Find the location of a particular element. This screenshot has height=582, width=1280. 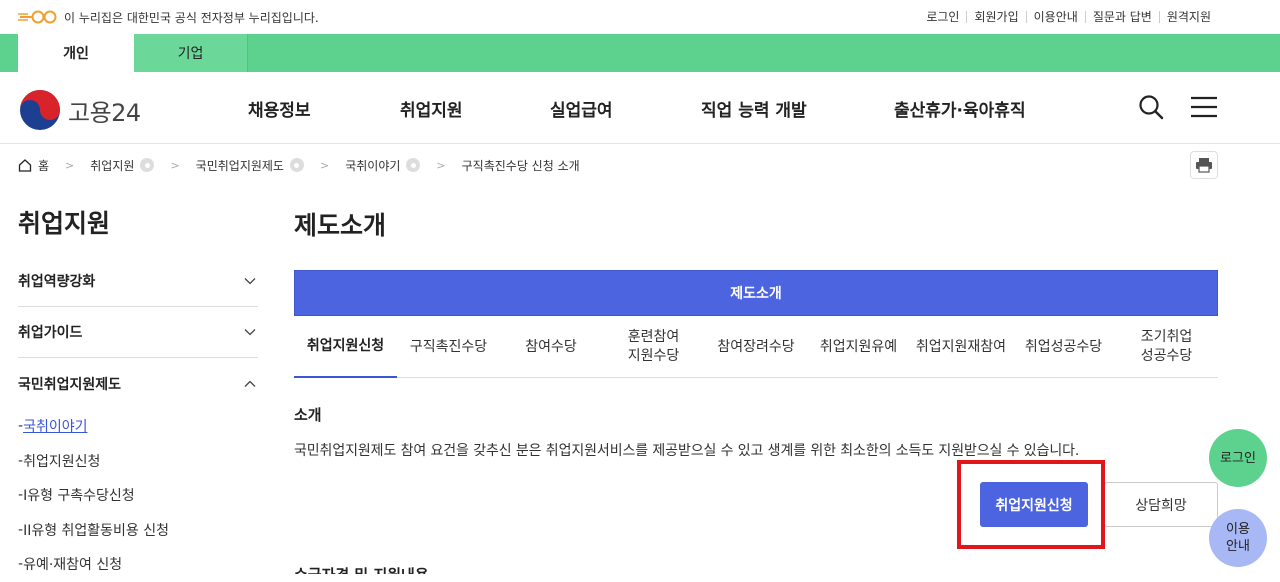

gov-notice: 이 누리집은 대한민국 공식 전자정부 누리집입니다. is located at coordinates (168, 17).